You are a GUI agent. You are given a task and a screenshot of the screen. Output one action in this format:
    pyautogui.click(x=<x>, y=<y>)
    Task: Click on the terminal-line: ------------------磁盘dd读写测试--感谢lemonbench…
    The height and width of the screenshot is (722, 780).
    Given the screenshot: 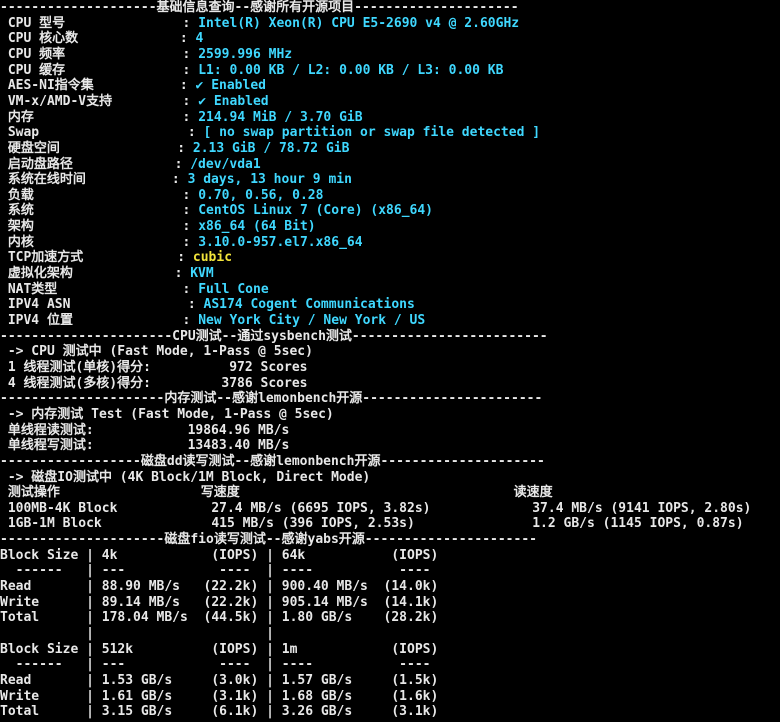 What is the action you would take?
    pyautogui.click(x=272, y=462)
    